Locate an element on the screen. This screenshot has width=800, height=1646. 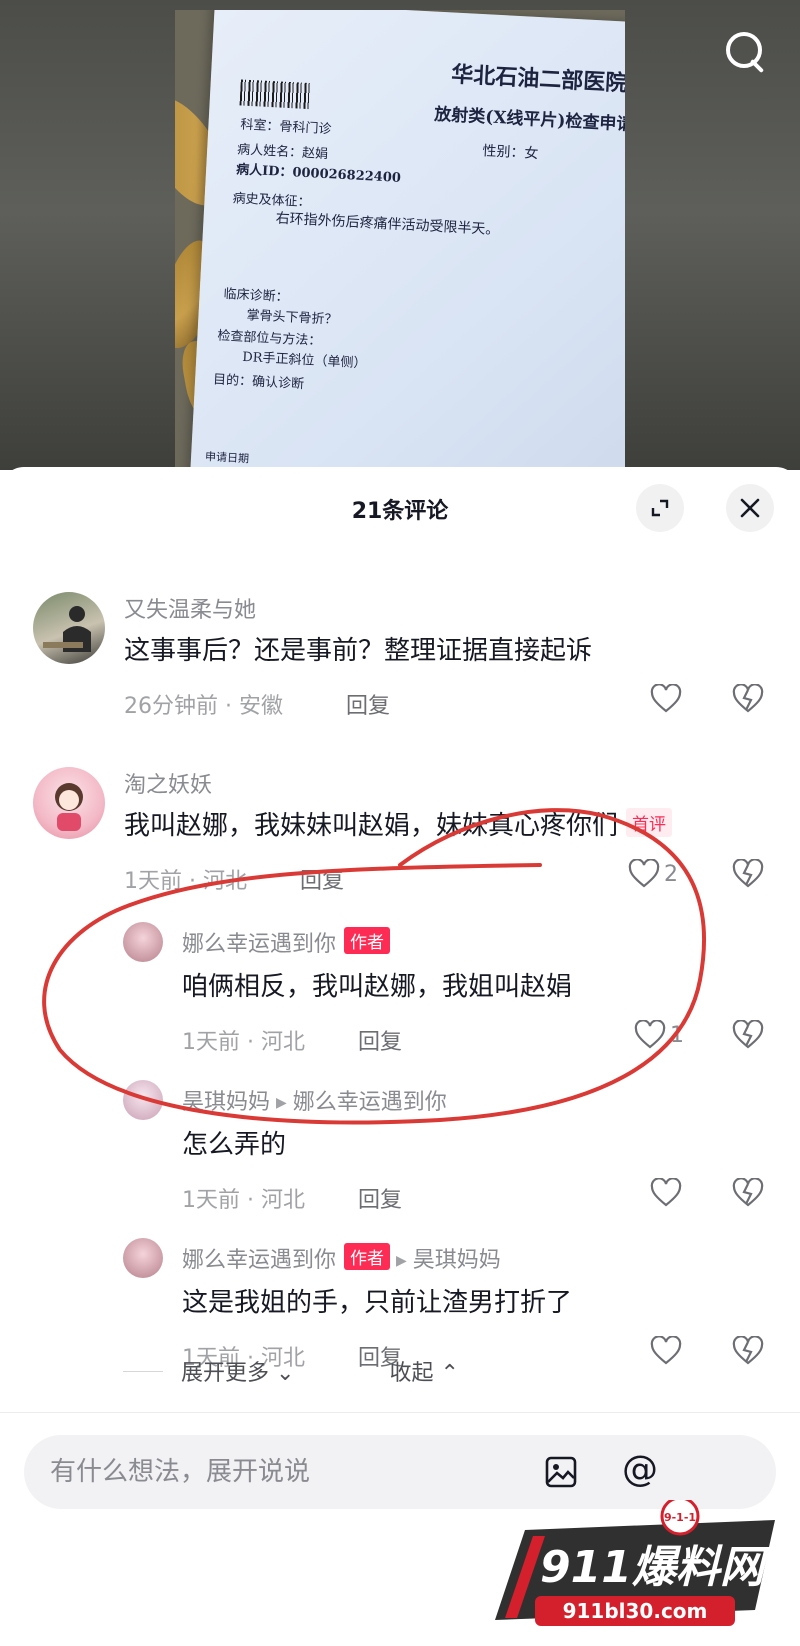
search-icon is located at coordinates (746, 52).